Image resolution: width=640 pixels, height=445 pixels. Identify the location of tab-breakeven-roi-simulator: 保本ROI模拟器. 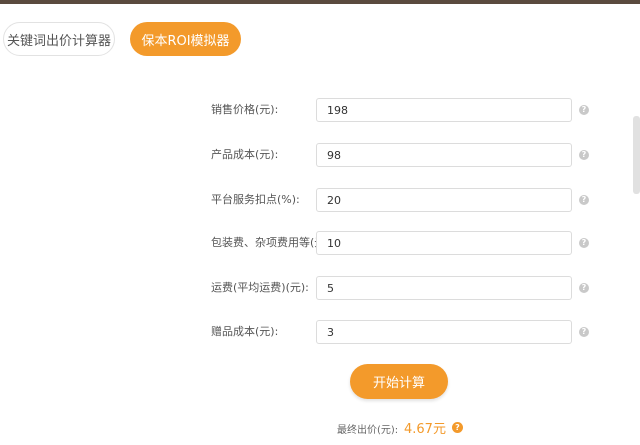
(185, 39).